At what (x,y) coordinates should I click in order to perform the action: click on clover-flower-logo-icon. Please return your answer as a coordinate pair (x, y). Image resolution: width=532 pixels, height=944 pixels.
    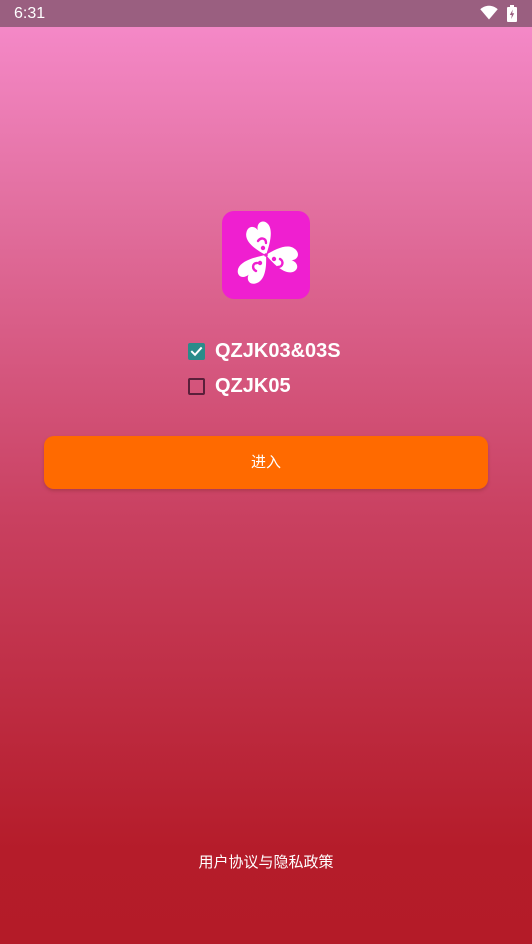
    Looking at the image, I should click on (267, 252).